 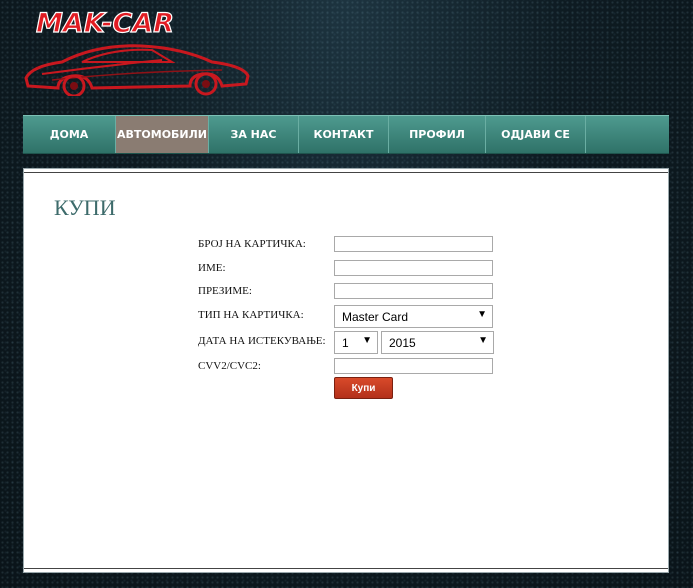 What do you see at coordinates (225, 291) in the screenshot?
I see `last-name-label: ПРЕЗИМЕ:` at bounding box center [225, 291].